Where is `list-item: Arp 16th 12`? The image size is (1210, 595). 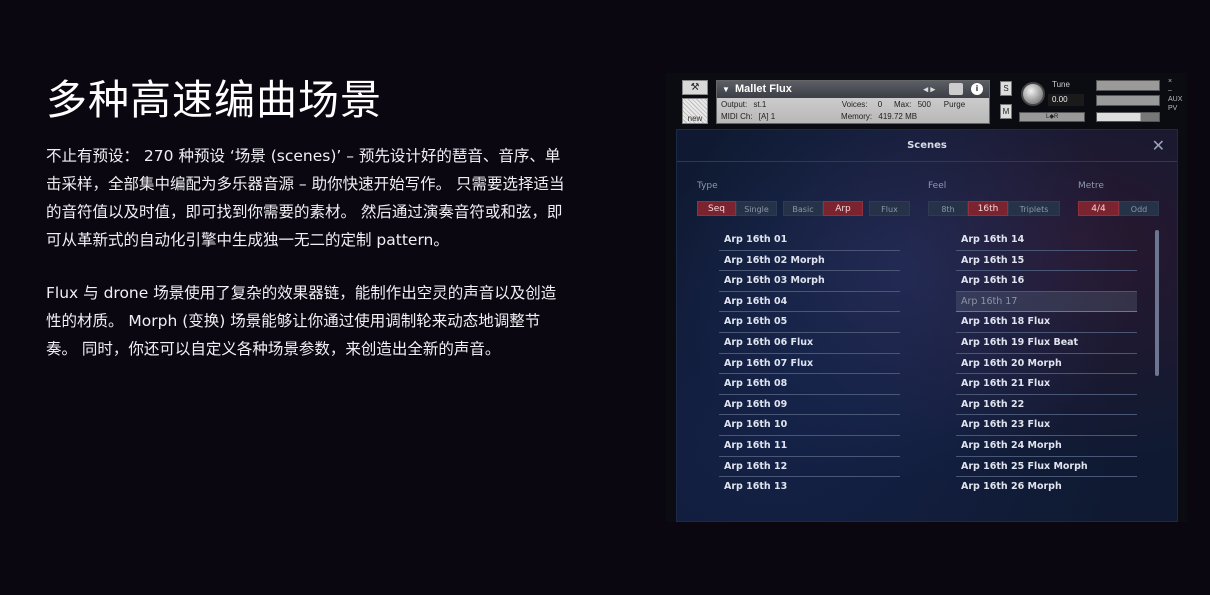
list-item: Arp 16th 12 is located at coordinates (809, 467).